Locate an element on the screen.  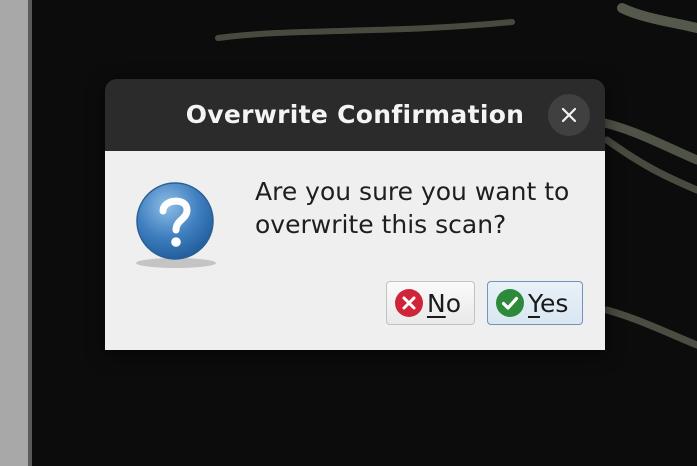
yes-button-label: Yes is located at coordinates (548, 303).